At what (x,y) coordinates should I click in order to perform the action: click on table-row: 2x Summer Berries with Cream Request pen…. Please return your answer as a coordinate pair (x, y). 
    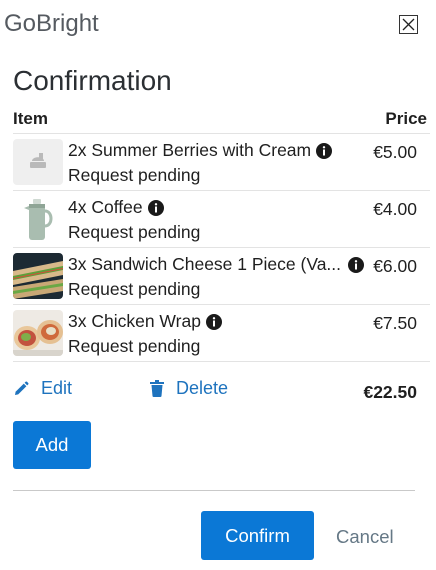
    Looking at the image, I should click on (221, 162).